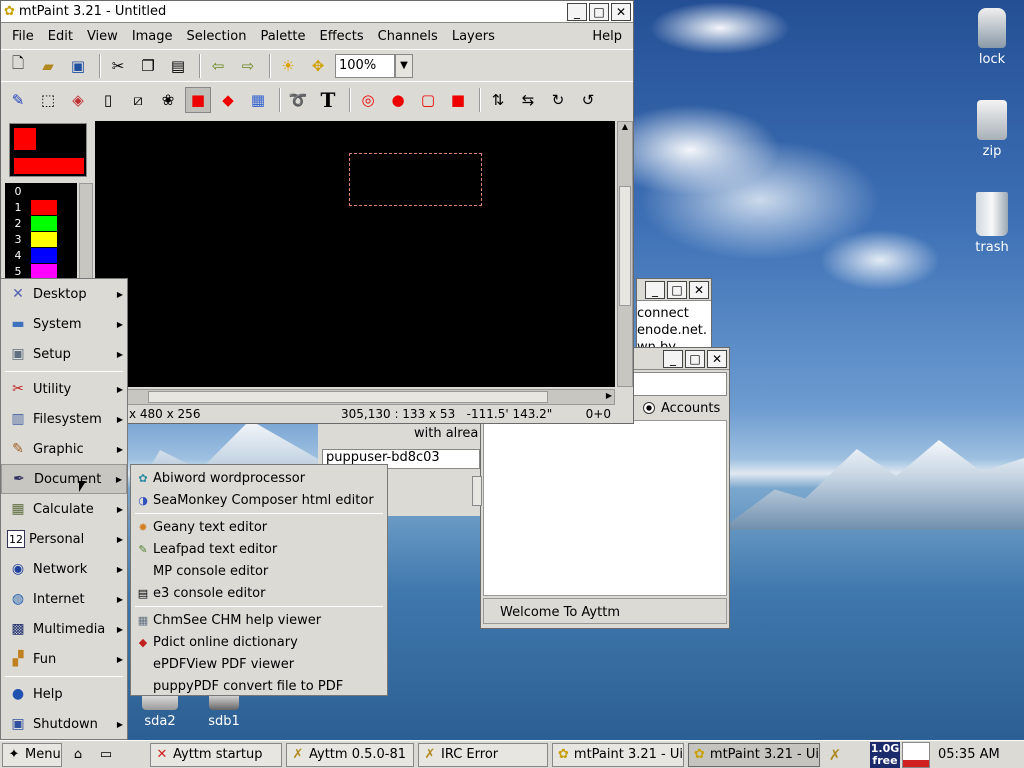 The image size is (1024, 768). I want to click on menu-file: File, so click(23, 36).